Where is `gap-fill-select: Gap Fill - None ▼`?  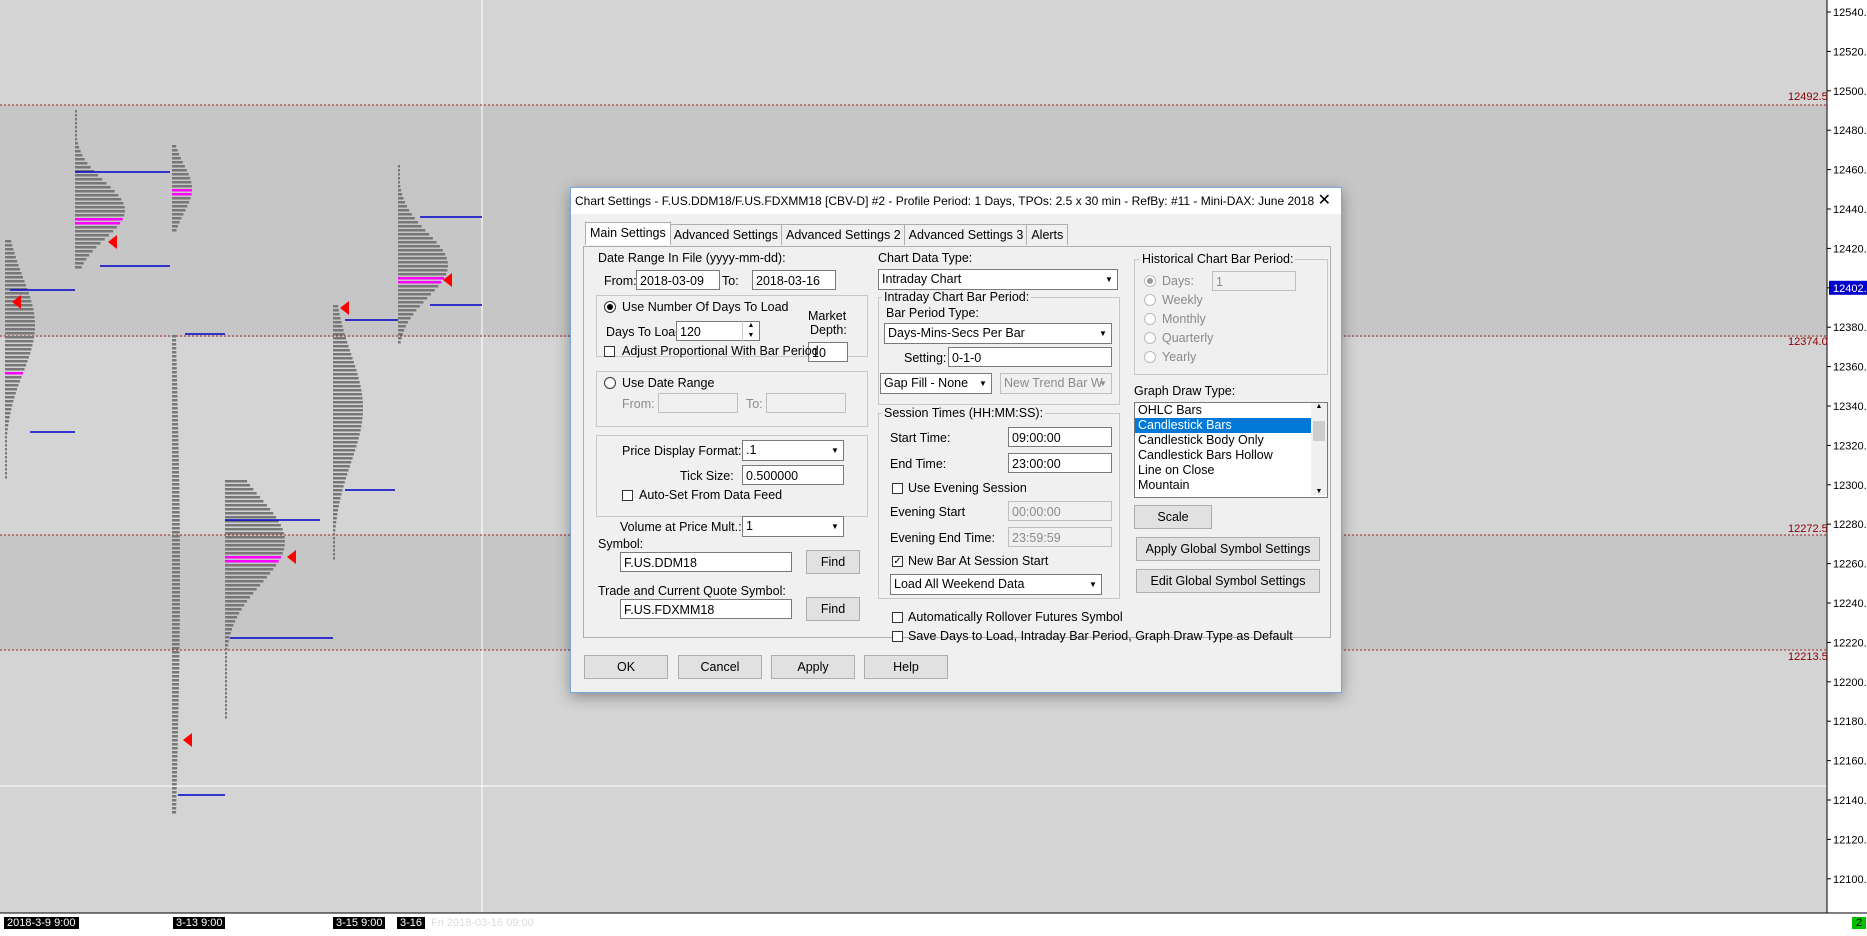
gap-fill-select: Gap Fill - None ▼ is located at coordinates (936, 383).